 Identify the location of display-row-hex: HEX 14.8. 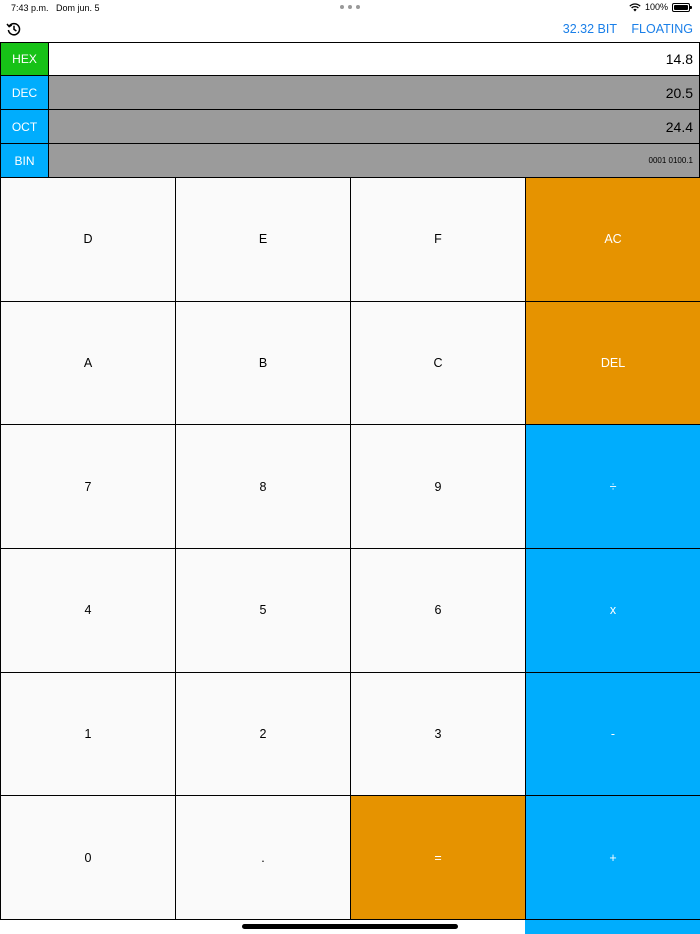
(350, 59).